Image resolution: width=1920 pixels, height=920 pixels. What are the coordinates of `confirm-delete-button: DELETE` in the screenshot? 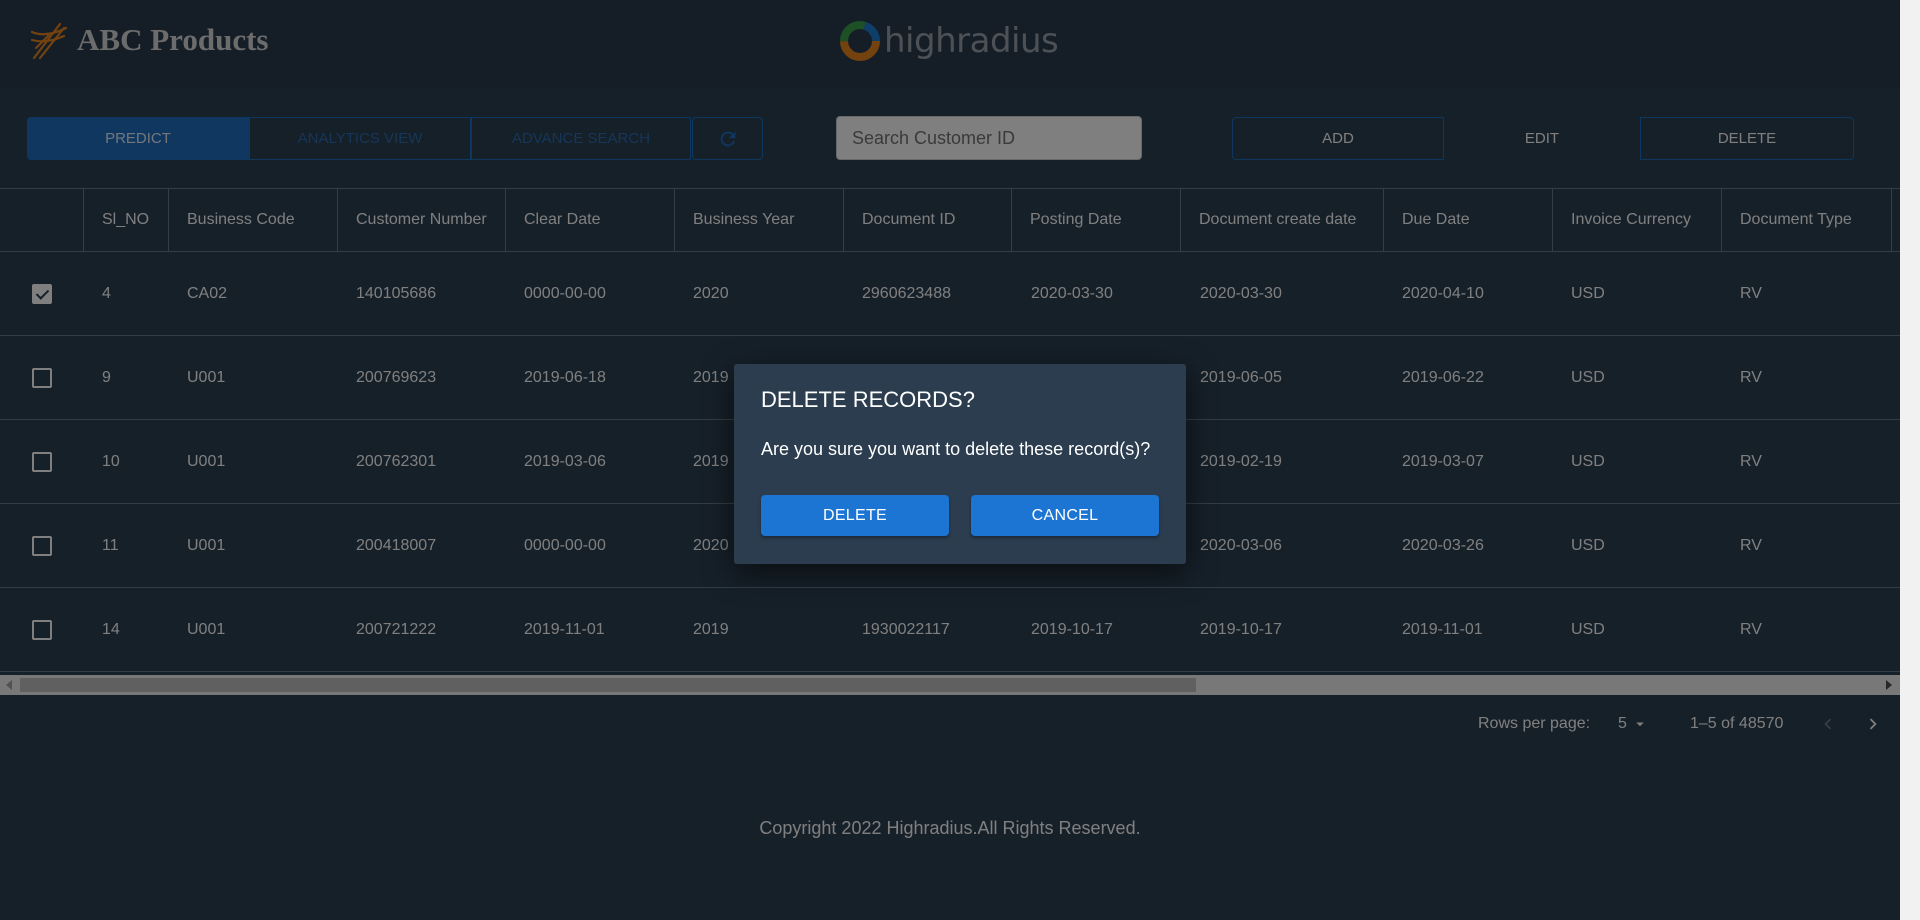 It's located at (855, 515).